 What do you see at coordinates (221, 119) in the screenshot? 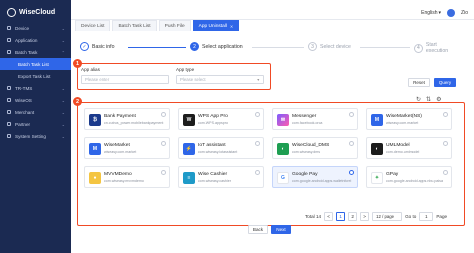
I see `app-card-wps-app-pro: W WPS App Pro com.WPS.appspro` at bounding box center [221, 119].